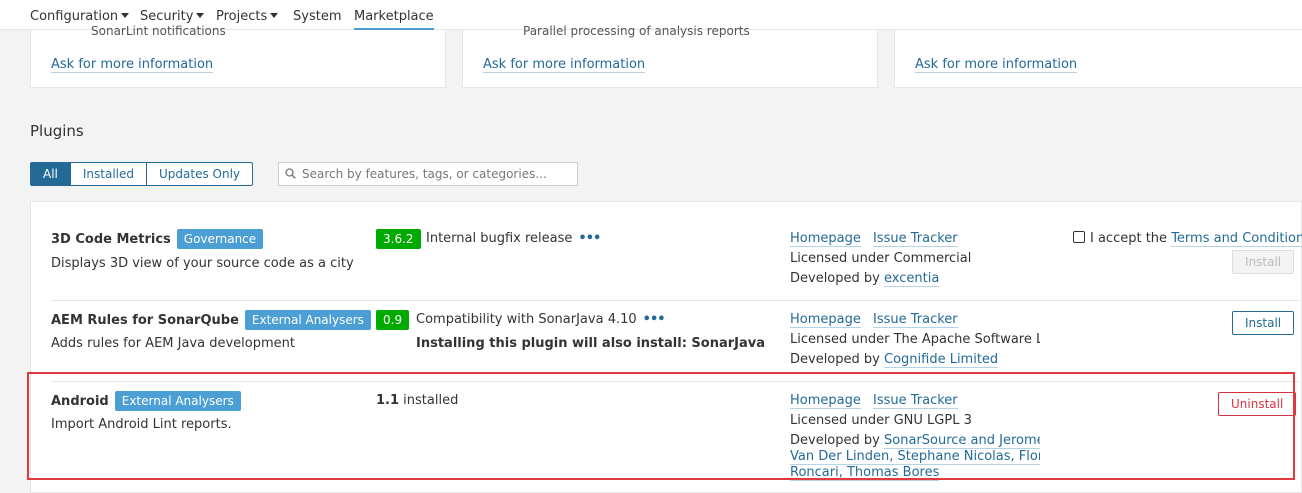  What do you see at coordinates (158, 31) in the screenshot?
I see `feature-text: SonarLint notifications` at bounding box center [158, 31].